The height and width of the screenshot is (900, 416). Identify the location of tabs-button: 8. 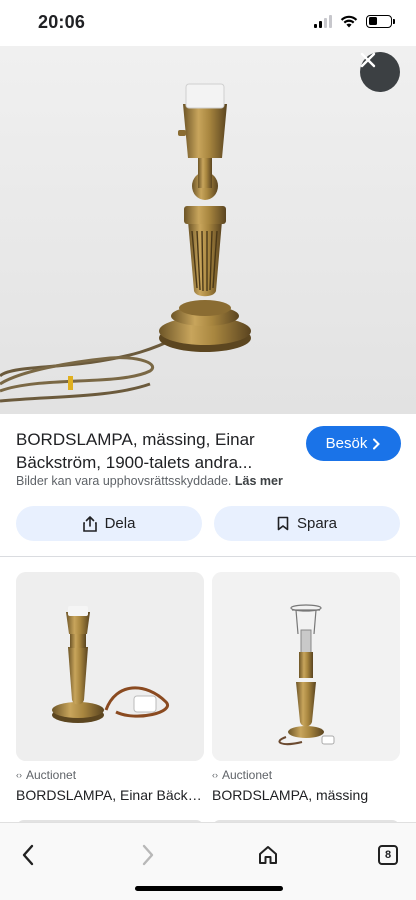
(388, 855).